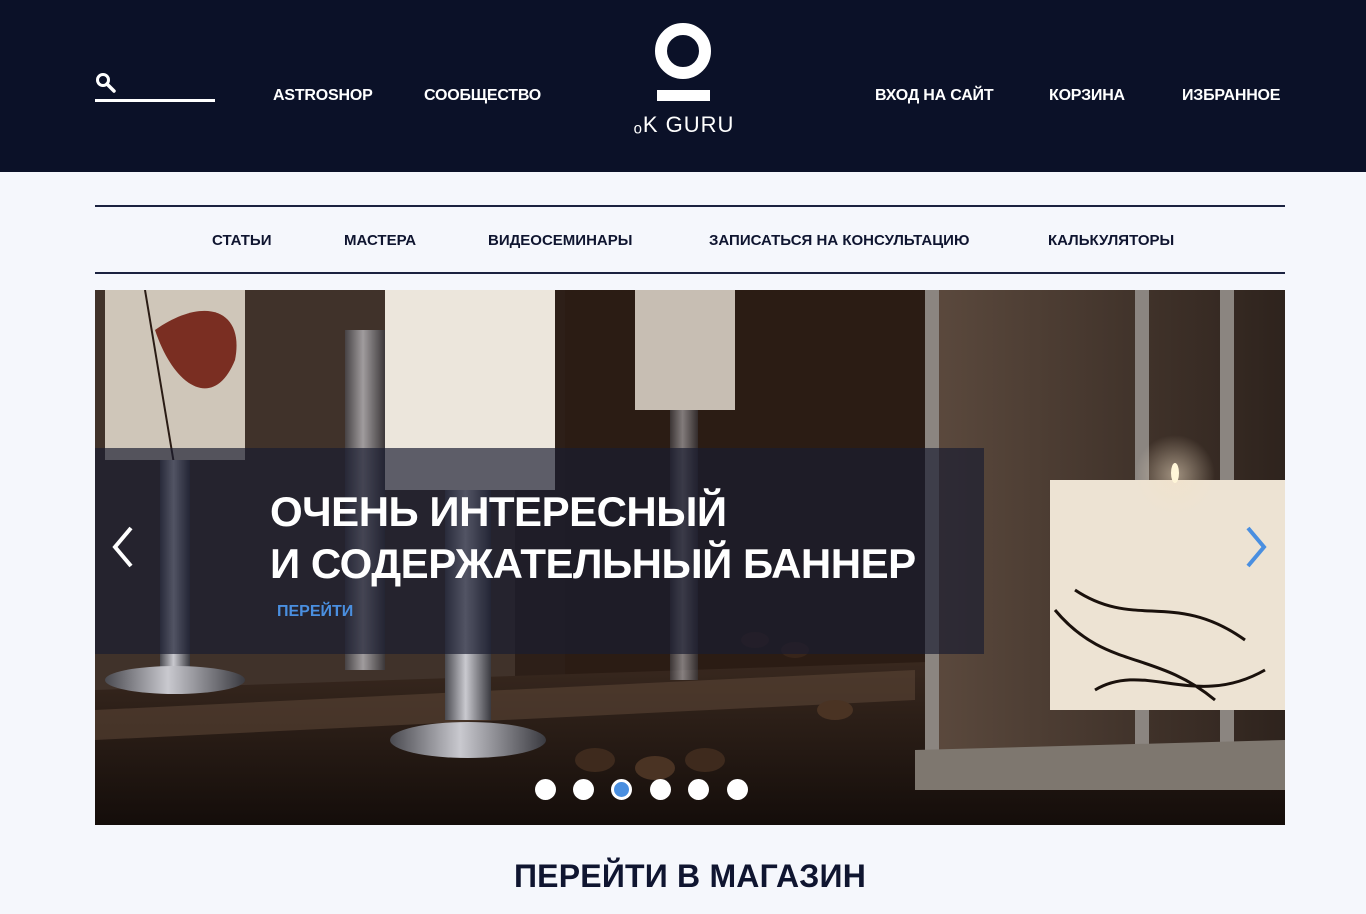 The width and height of the screenshot is (1366, 914). What do you see at coordinates (482, 97) in the screenshot?
I see `nav-community: СООБЩЕСТВО` at bounding box center [482, 97].